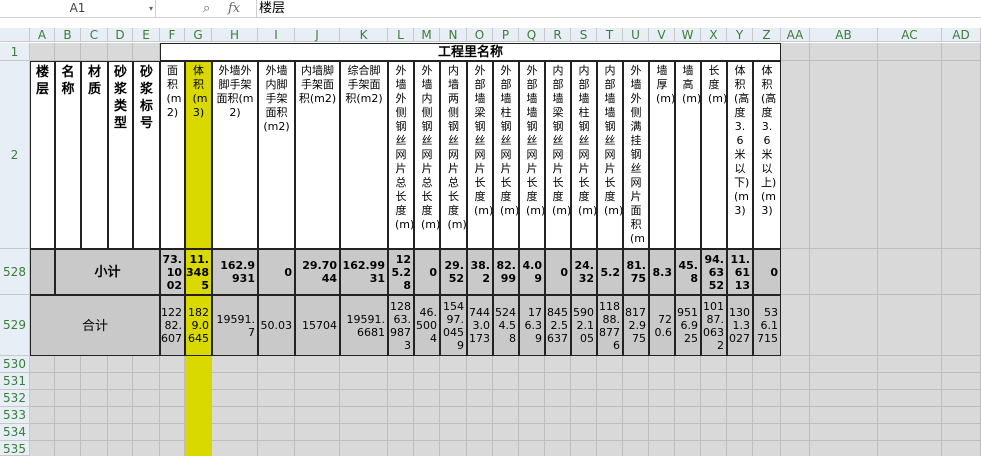 The image size is (981, 458). What do you see at coordinates (662, 155) in the screenshot?
I see `header-col-V: 墙厚(m)` at bounding box center [662, 155].